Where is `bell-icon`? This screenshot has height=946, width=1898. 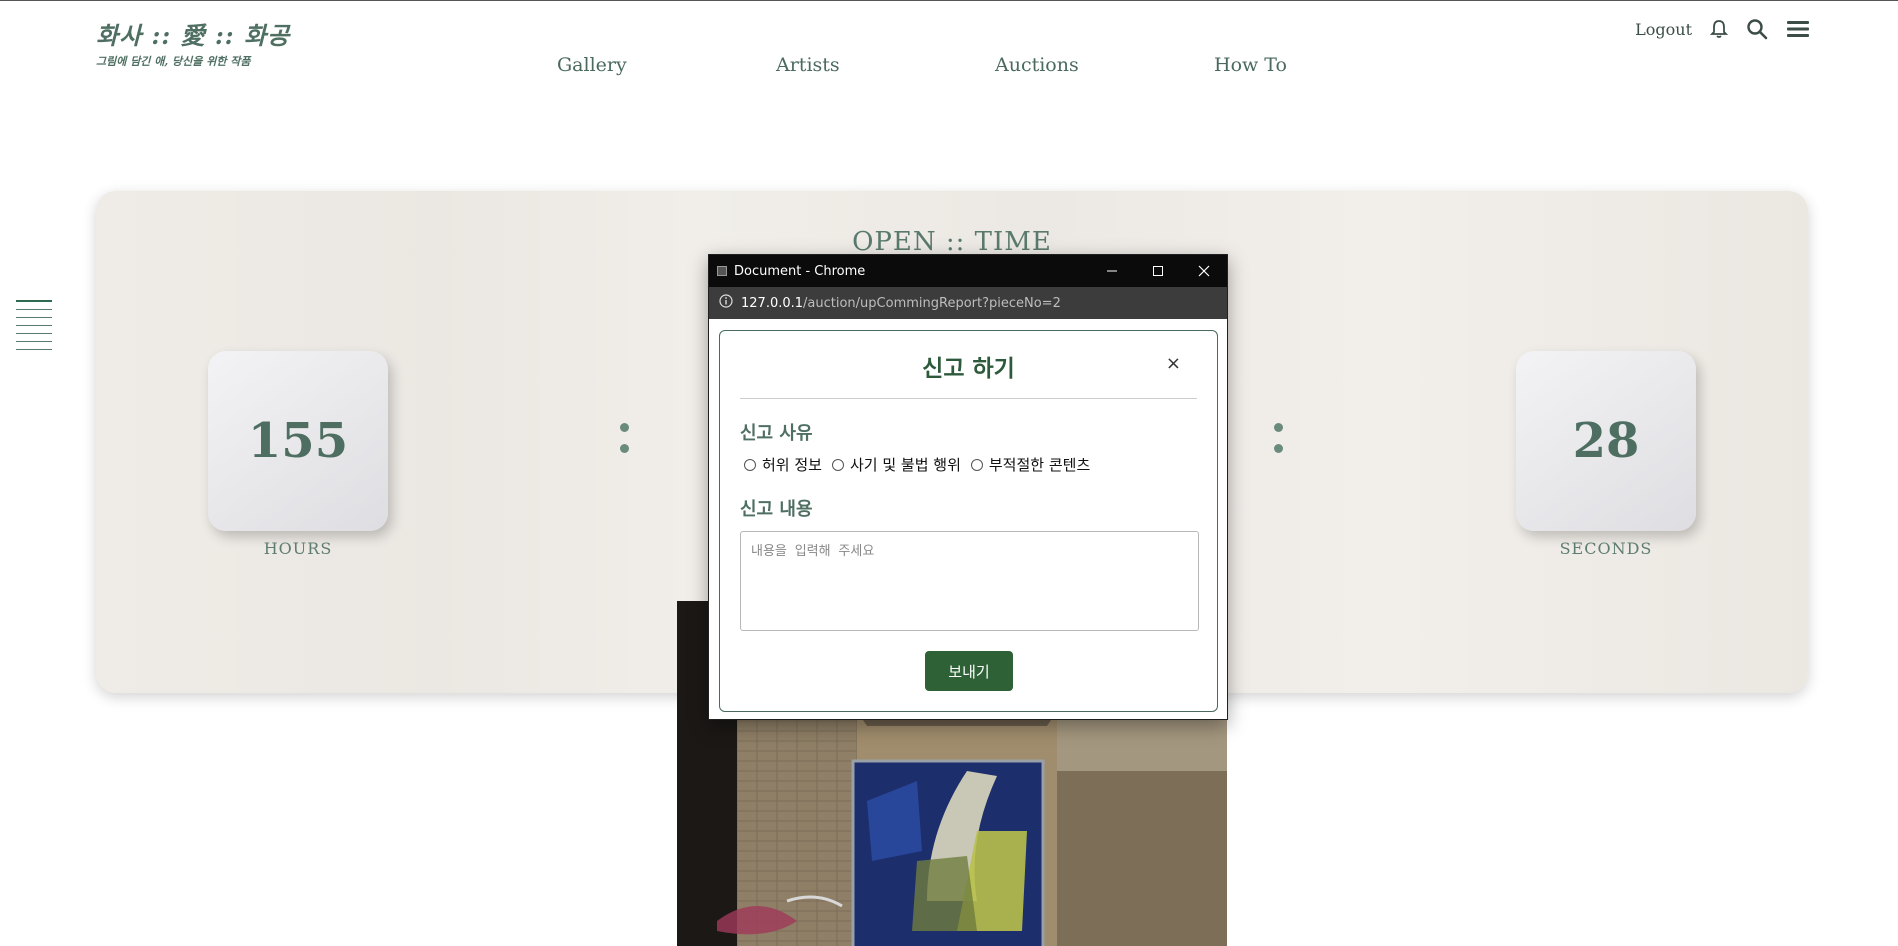
bell-icon is located at coordinates (1719, 29).